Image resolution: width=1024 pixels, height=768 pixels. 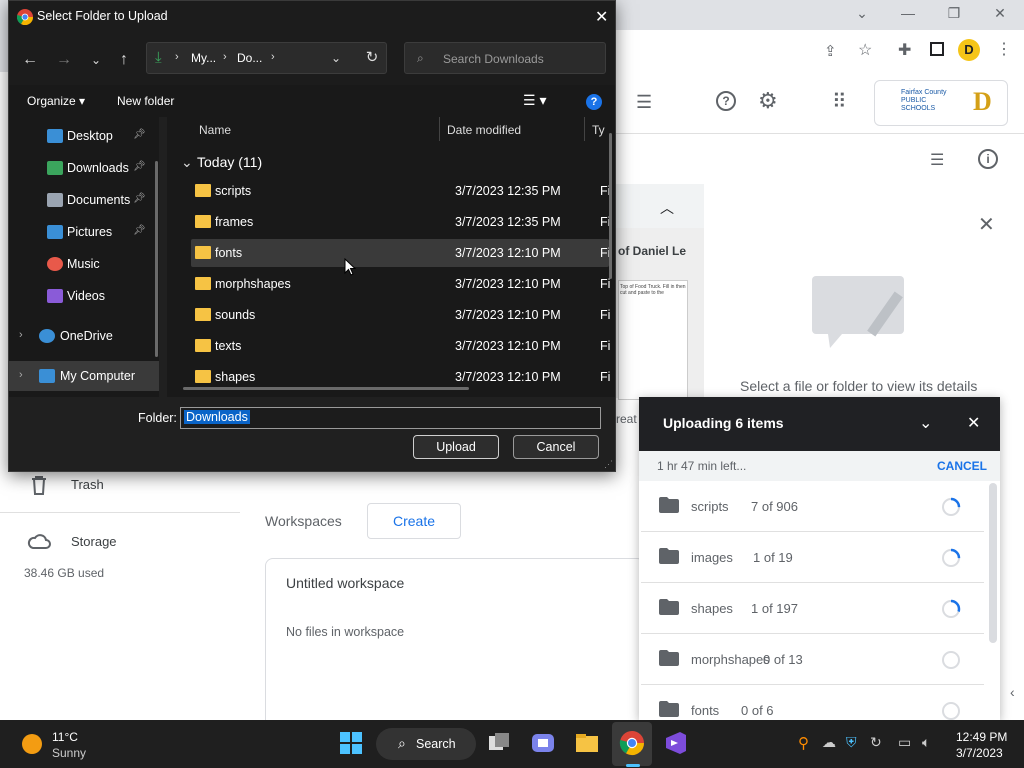 What do you see at coordinates (812, 506) in the screenshot?
I see `upload-item: scripts 7 of 906` at bounding box center [812, 506].